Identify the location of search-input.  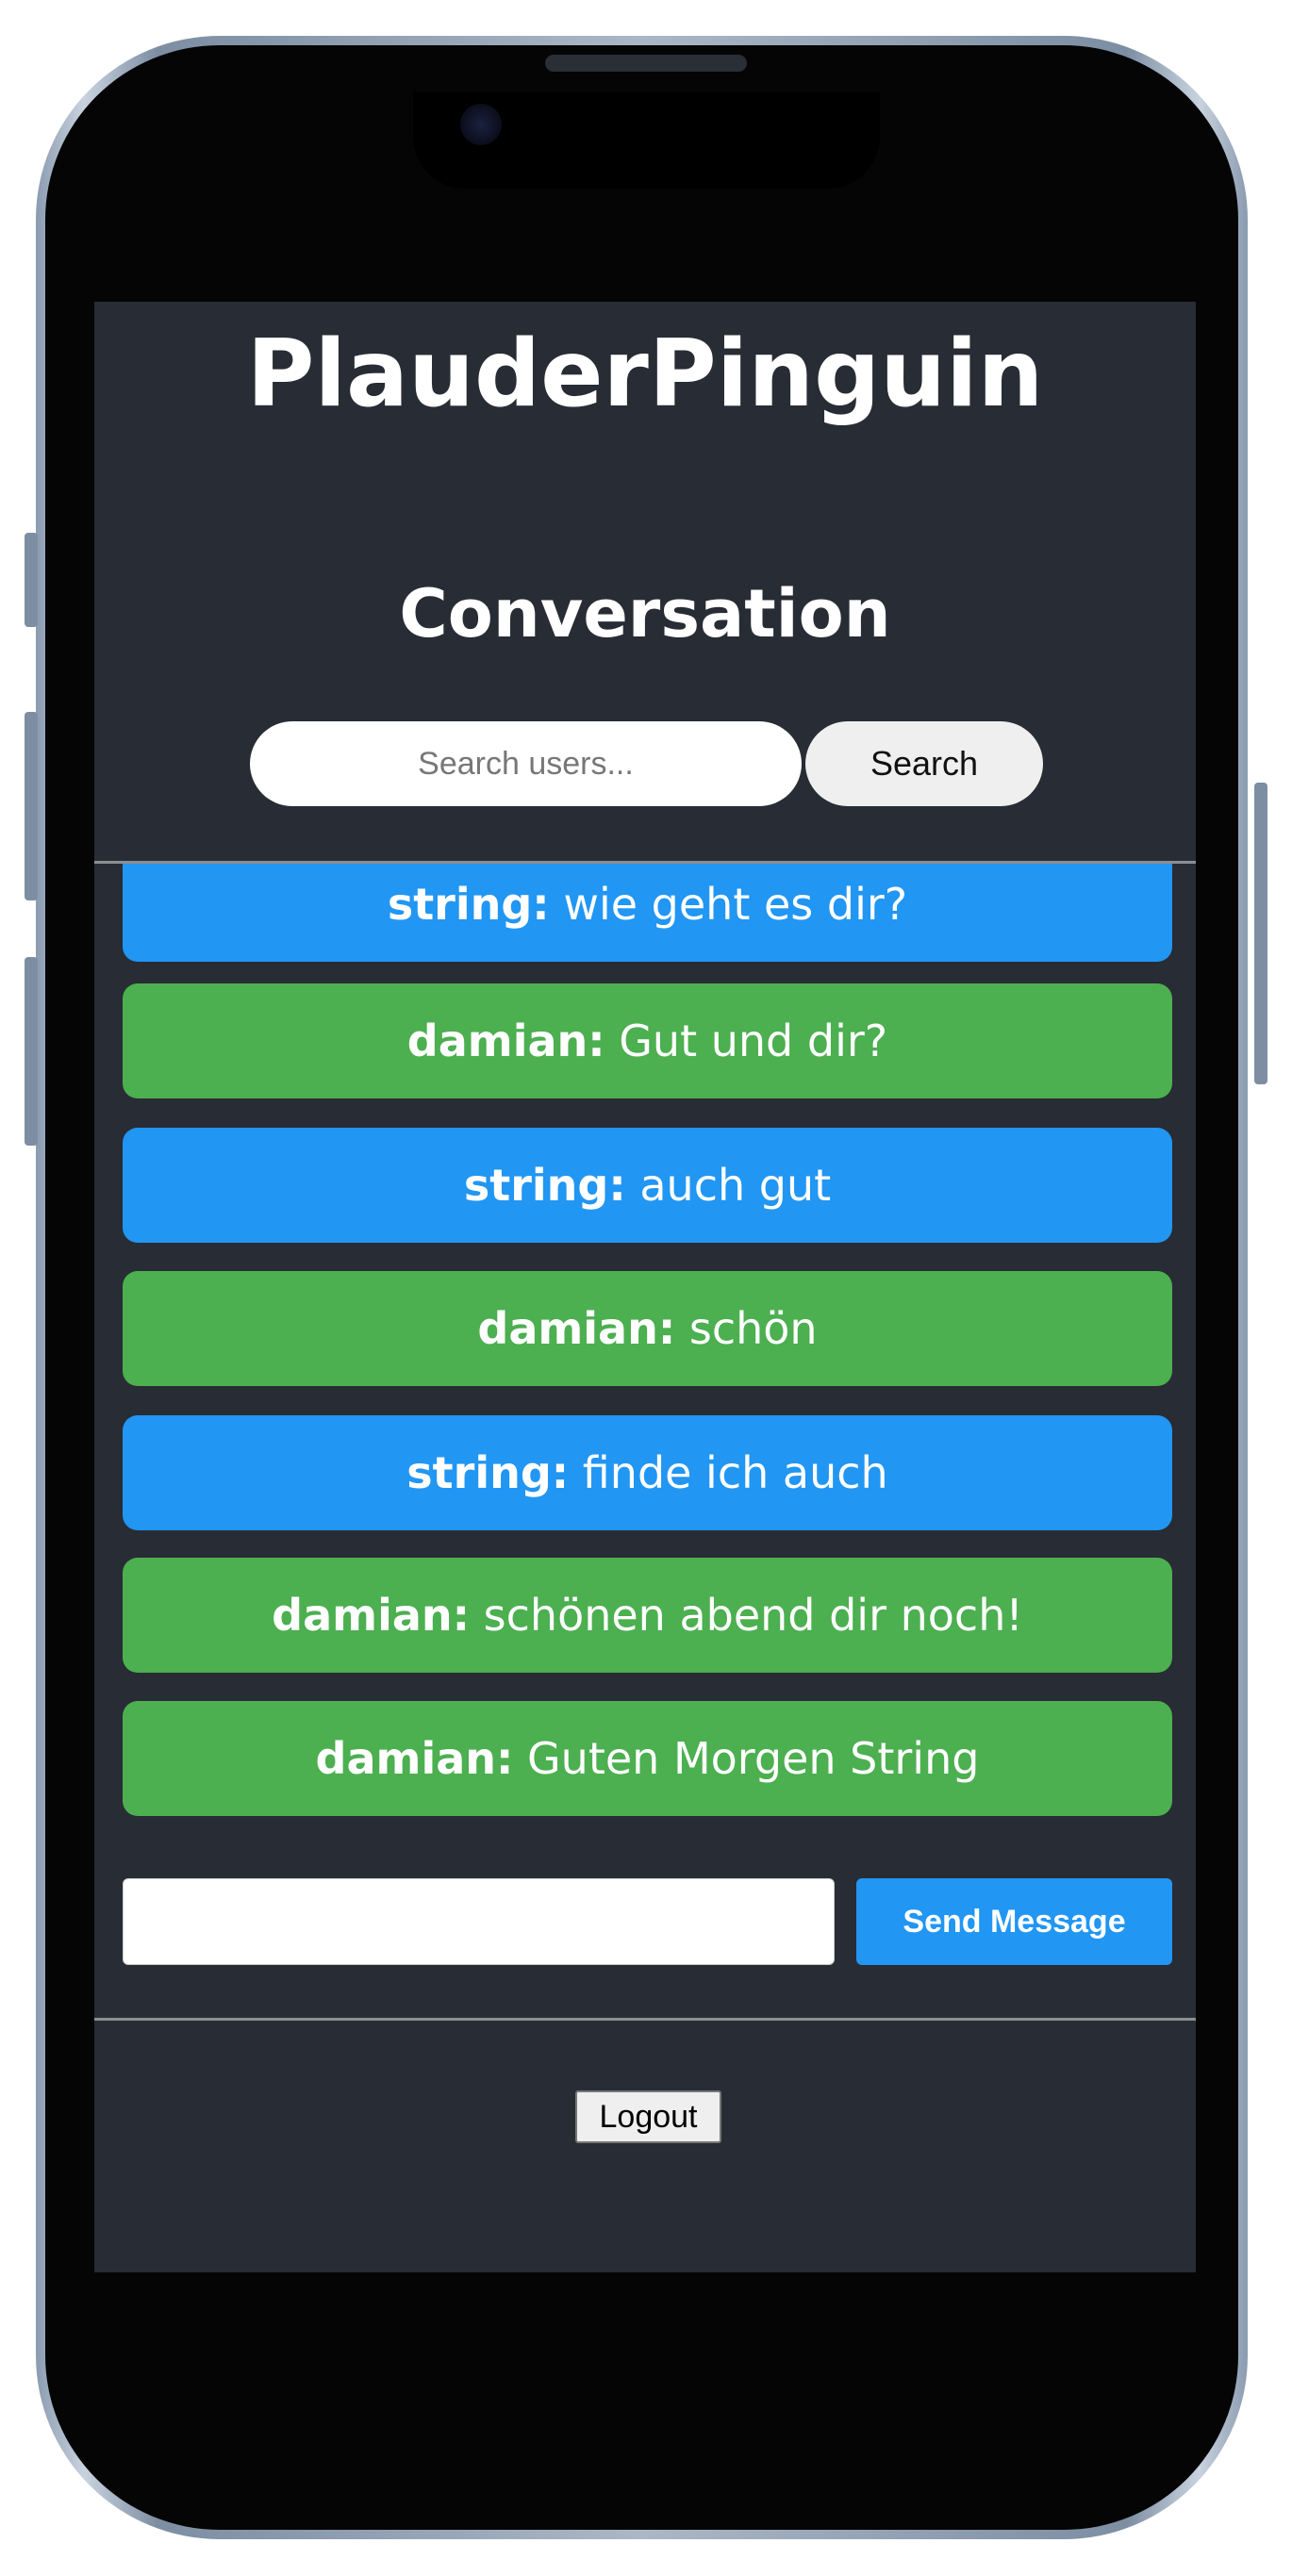
(526, 763).